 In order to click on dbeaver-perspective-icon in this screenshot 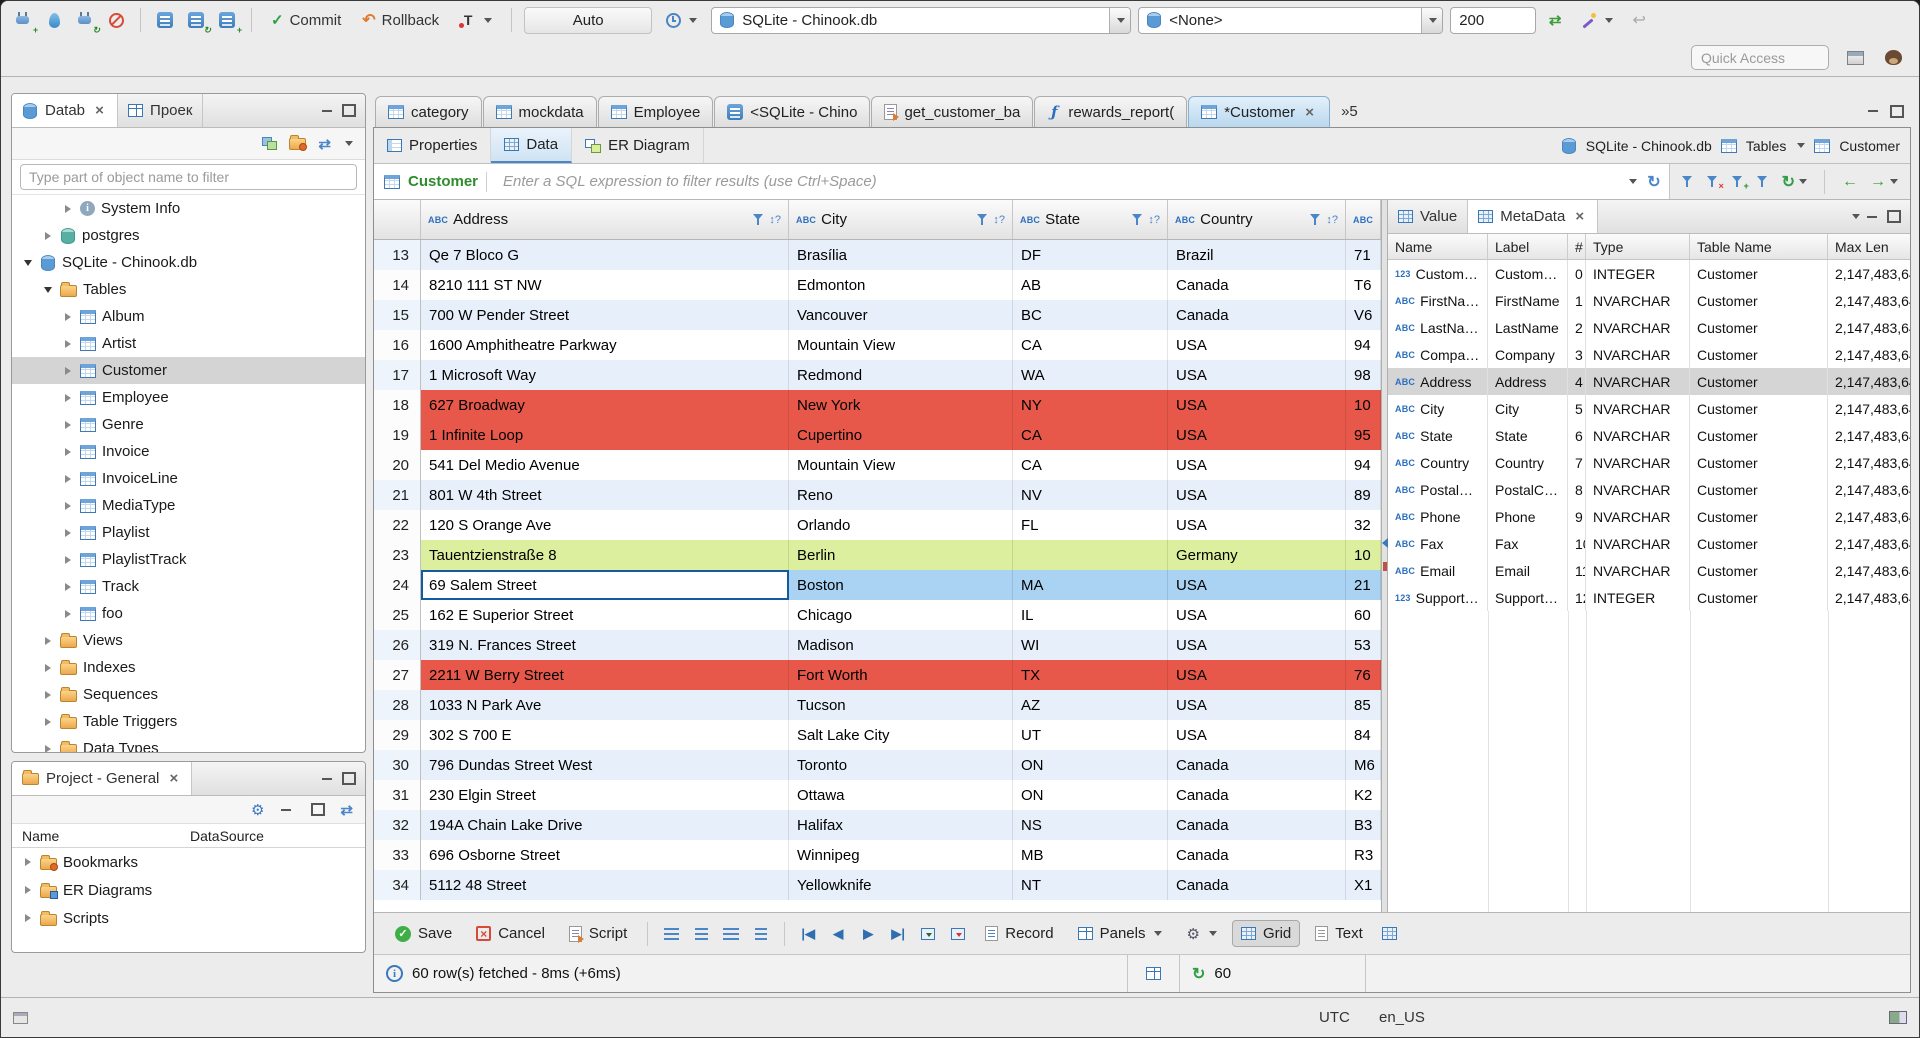, I will do `click(1893, 58)`.